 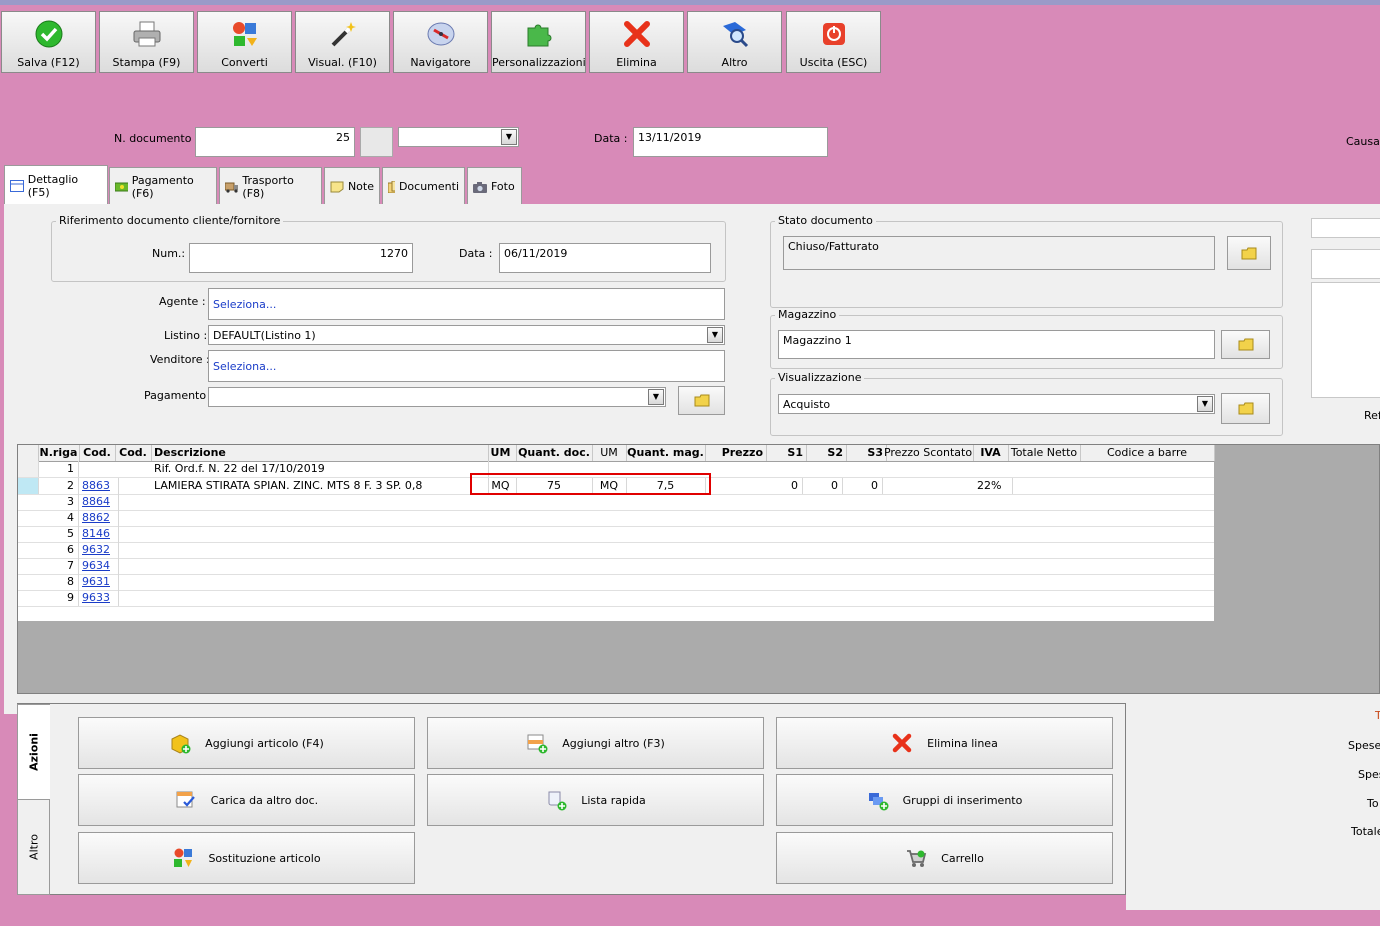 What do you see at coordinates (609, 453) in the screenshot?
I see `col-um2: UM` at bounding box center [609, 453].